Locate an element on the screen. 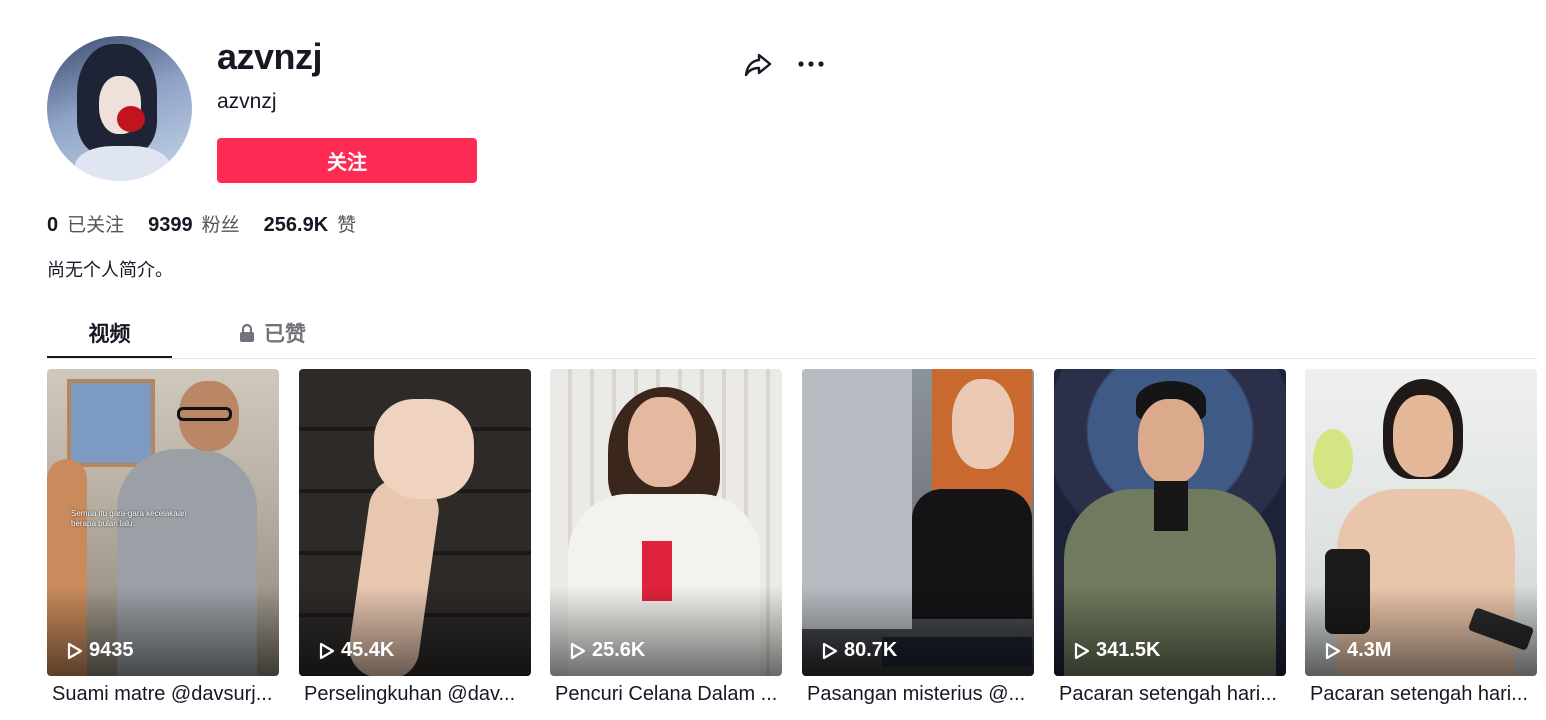 Image resolution: width=1546 pixels, height=720 pixels. view-count-value: 25.6K is located at coordinates (619, 650).